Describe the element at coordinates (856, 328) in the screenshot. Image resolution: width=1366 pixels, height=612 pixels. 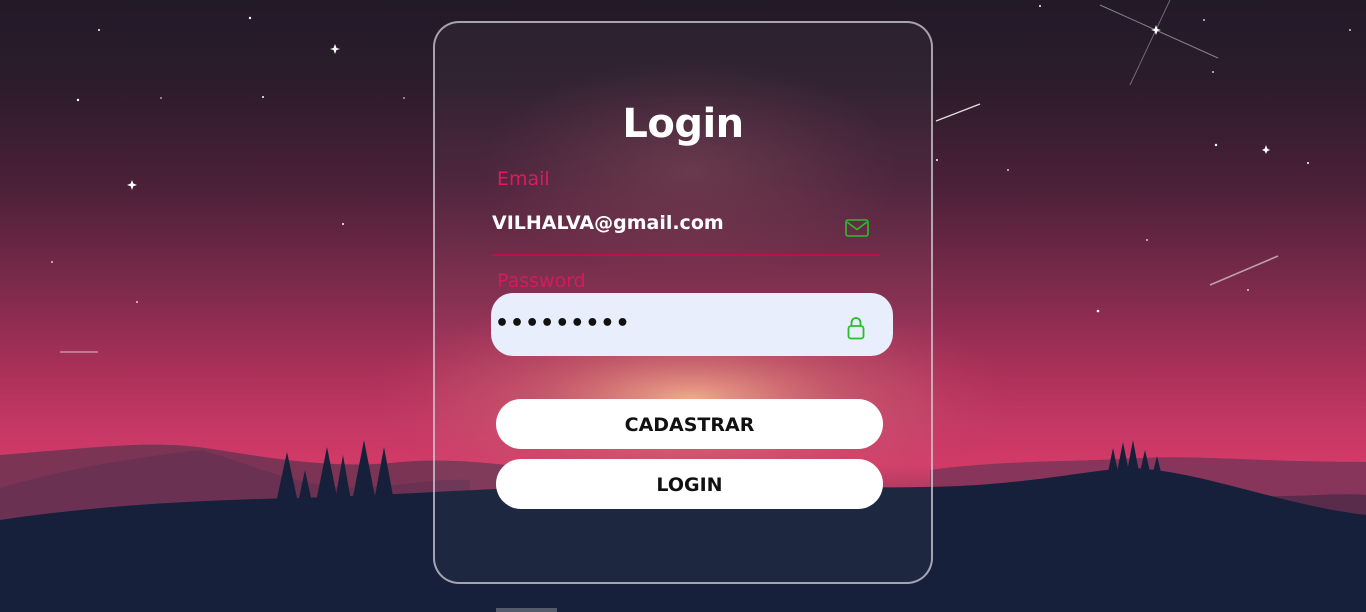
I see `lock-icon` at that location.